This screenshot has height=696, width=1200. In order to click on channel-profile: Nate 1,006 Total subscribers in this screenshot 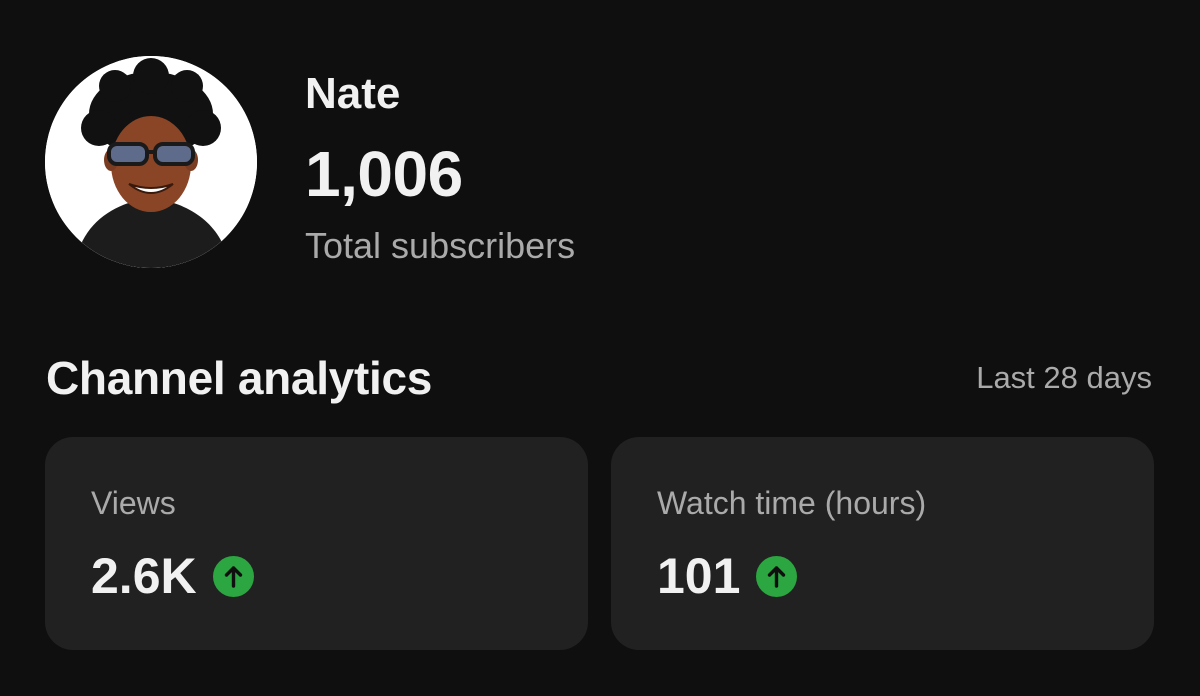, I will do `click(310, 162)`.